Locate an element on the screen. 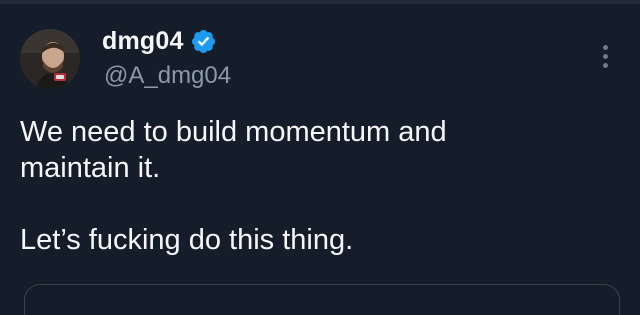 The width and height of the screenshot is (640, 315). embedded-card is located at coordinates (322, 299).